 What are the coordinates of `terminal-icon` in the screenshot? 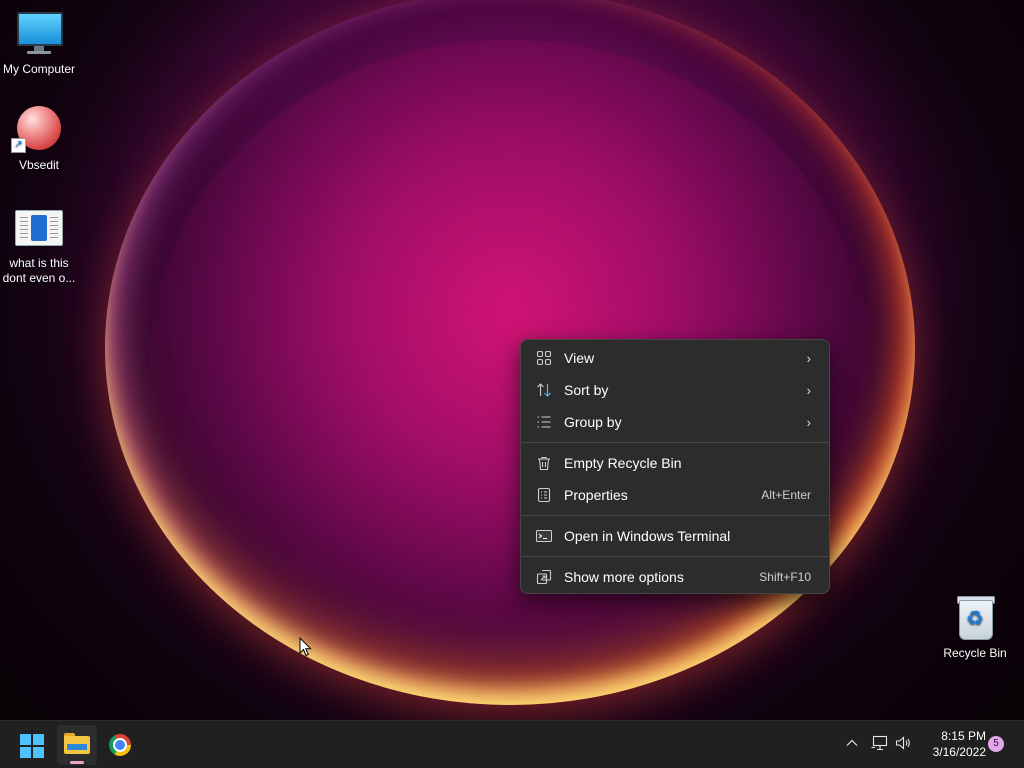 It's located at (544, 536).